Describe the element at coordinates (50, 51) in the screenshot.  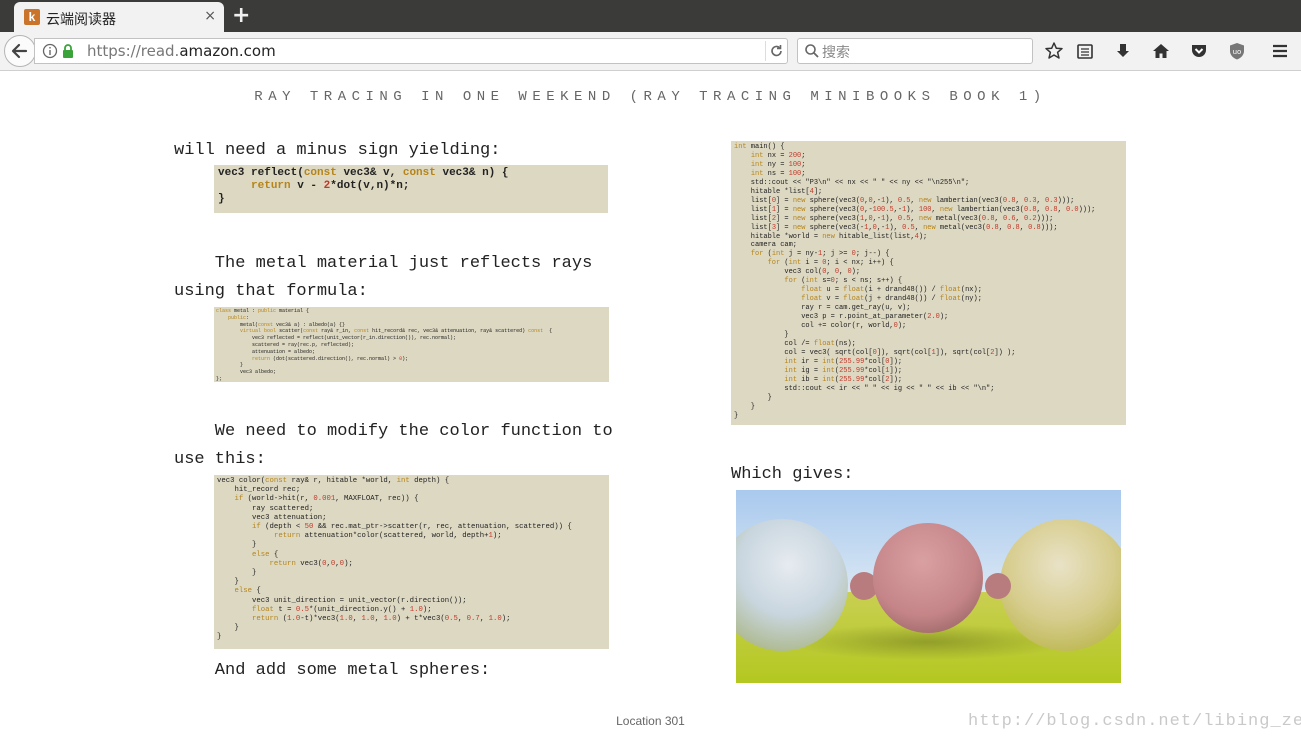
I see `info-icon` at that location.